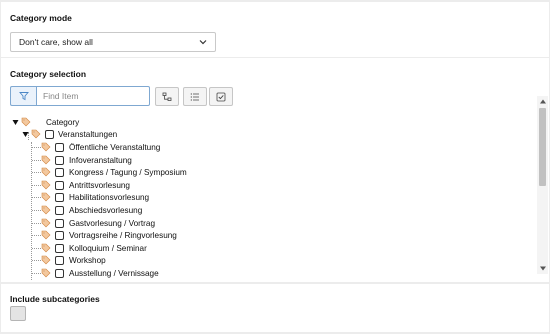  I want to click on filter-button, so click(23, 96).